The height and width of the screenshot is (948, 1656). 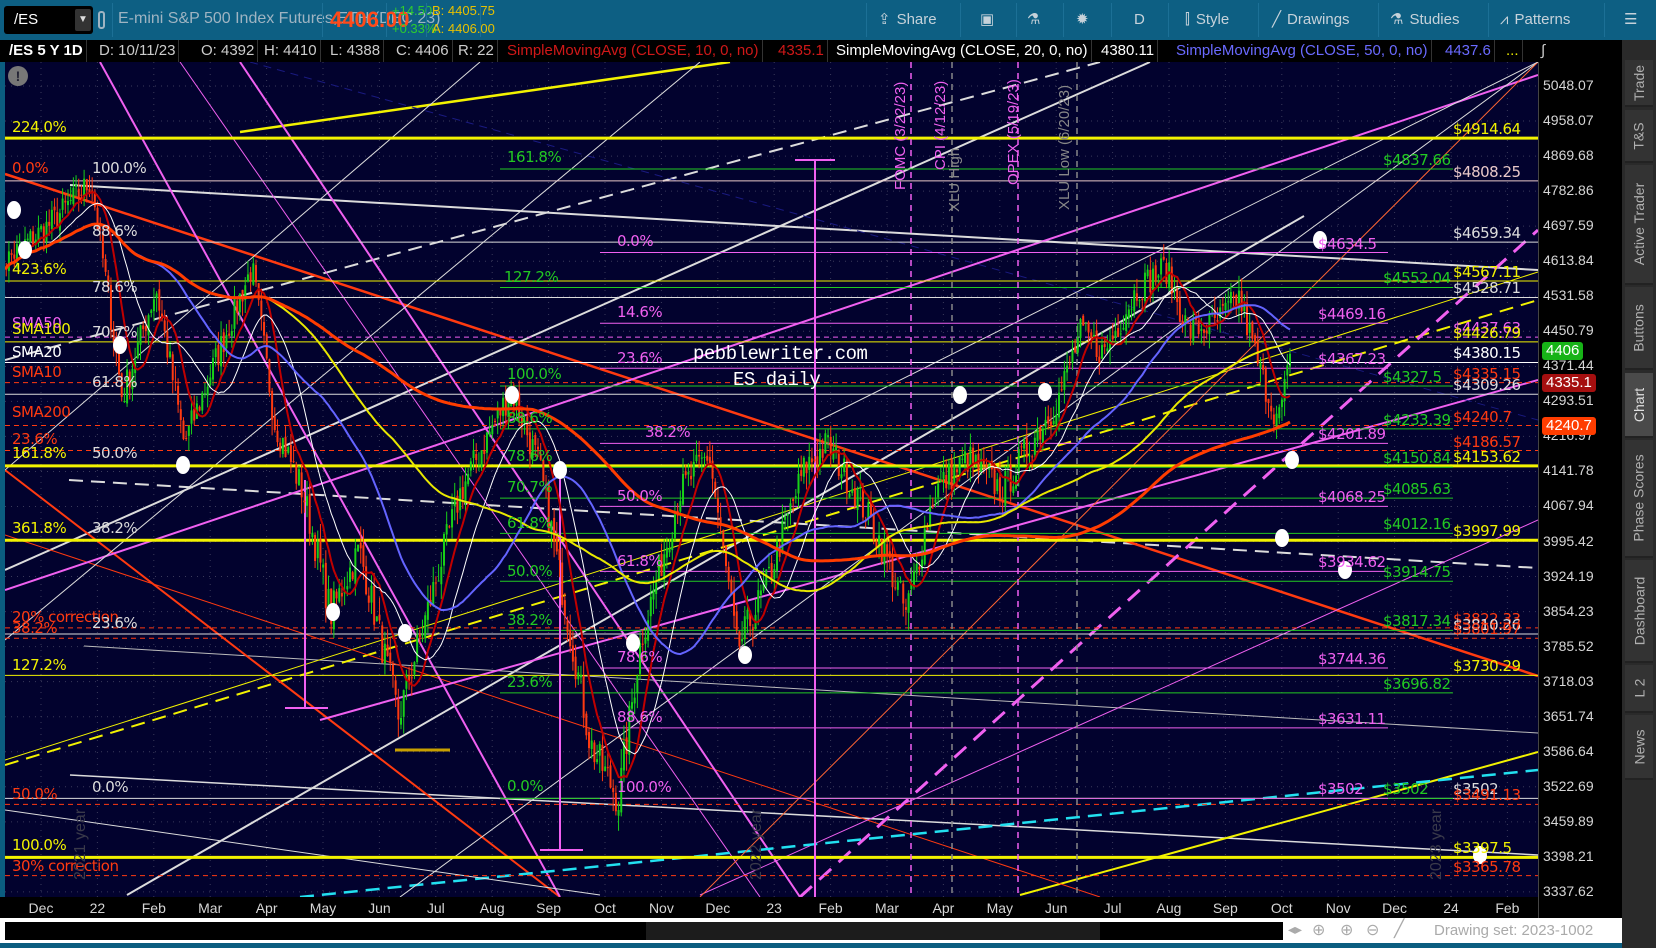 What do you see at coordinates (1169, 908) in the screenshot?
I see `time-tick-label: Aug` at bounding box center [1169, 908].